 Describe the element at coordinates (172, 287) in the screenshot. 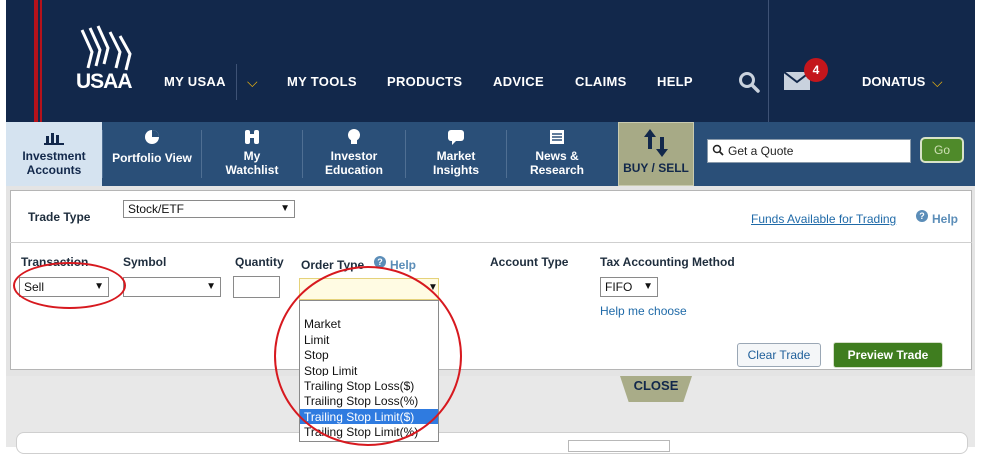

I see `symbol-select: ▼` at that location.